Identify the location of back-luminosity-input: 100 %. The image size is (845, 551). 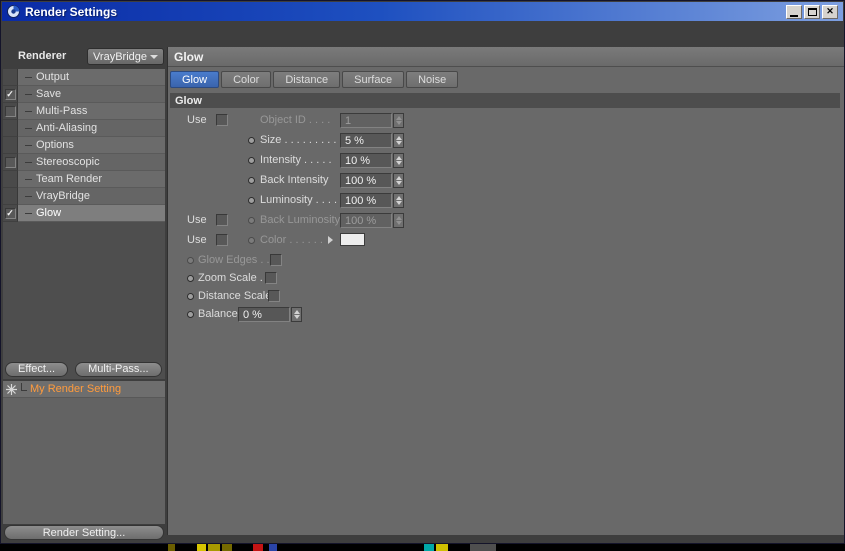
(366, 220).